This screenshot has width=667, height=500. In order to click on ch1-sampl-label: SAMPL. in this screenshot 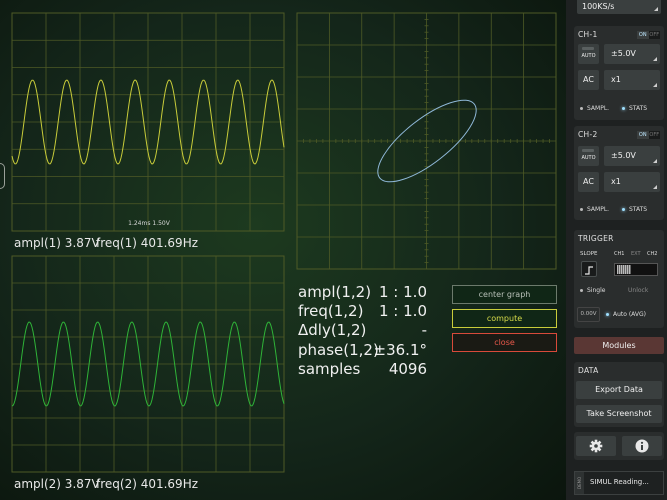, I will do `click(598, 108)`.